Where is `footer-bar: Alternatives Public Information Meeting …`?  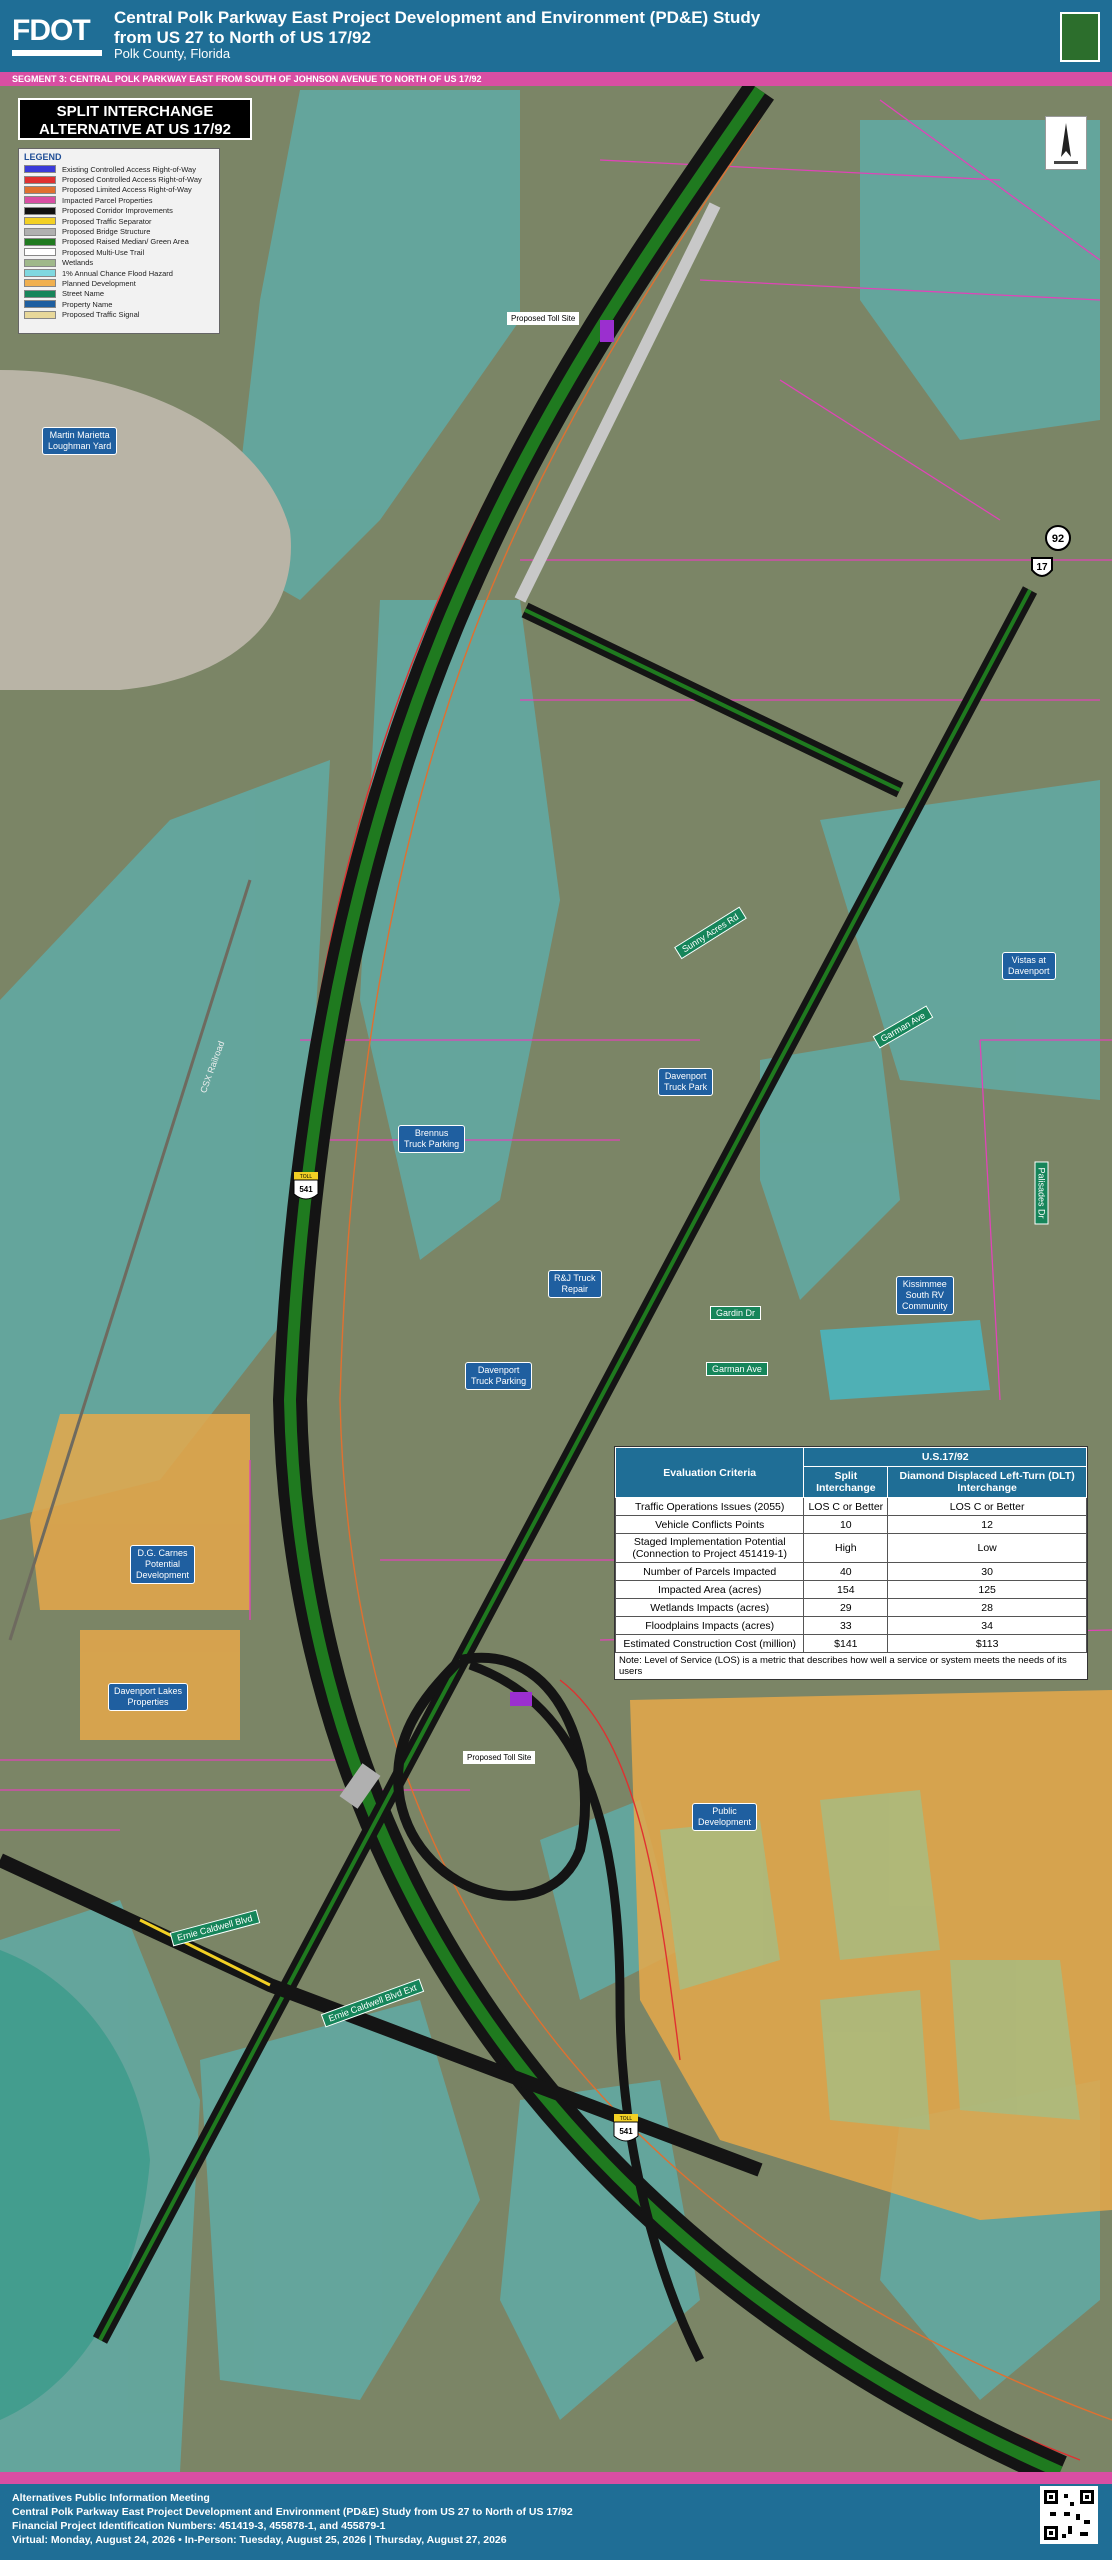 footer-bar: Alternatives Public Information Meeting … is located at coordinates (556, 2516).